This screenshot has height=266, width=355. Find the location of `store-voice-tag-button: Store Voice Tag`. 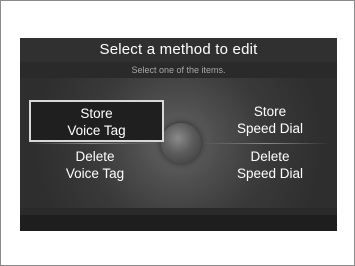

store-voice-tag-button: Store Voice Tag is located at coordinates (96, 121).